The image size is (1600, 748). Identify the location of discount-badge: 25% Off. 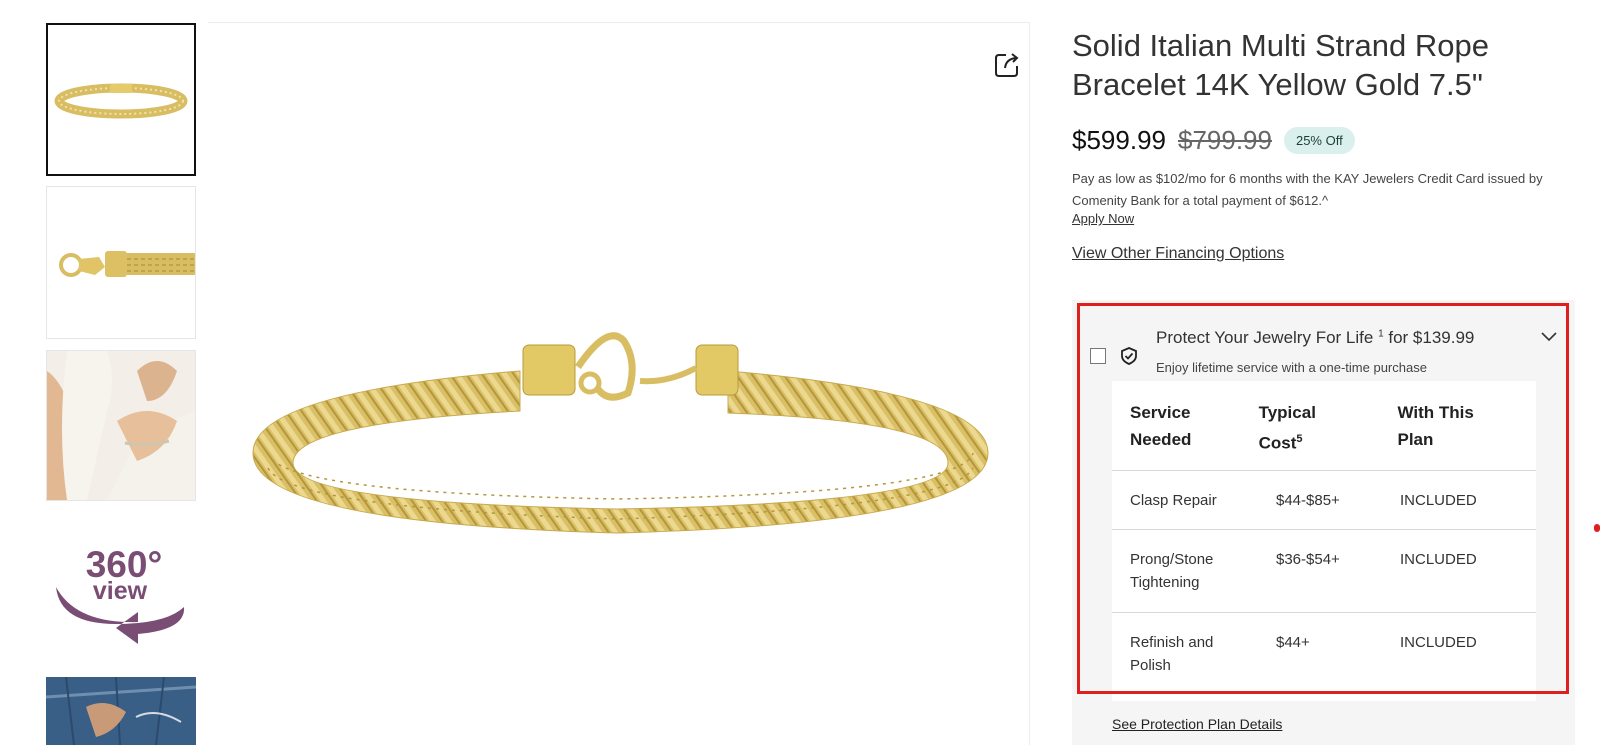
(1319, 140).